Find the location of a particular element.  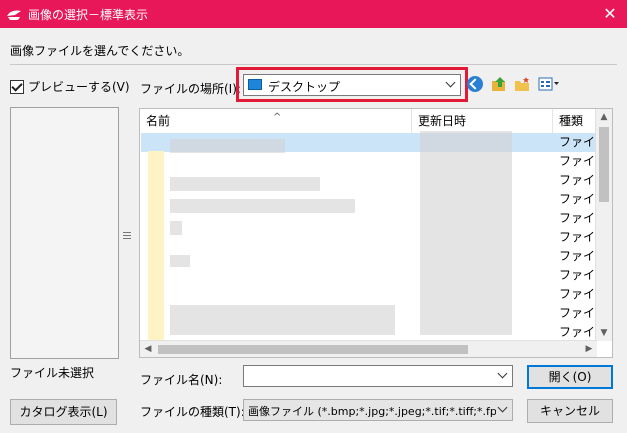

horizontal-scrollbar: ◀ ▶ is located at coordinates (368, 348).